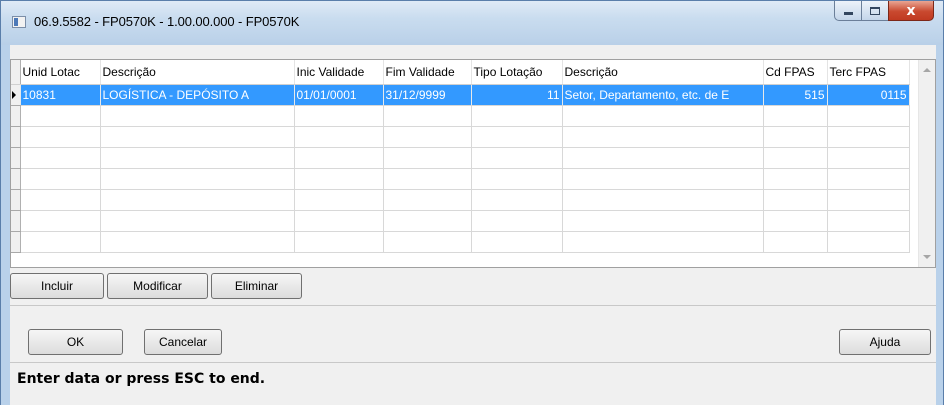  I want to click on ajuda-button: Ajuda, so click(885, 342).